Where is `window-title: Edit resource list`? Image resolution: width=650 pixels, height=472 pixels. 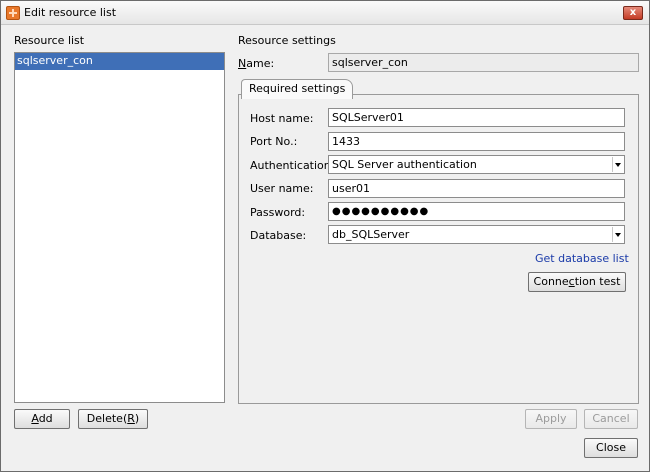 window-title: Edit resource list is located at coordinates (70, 12).